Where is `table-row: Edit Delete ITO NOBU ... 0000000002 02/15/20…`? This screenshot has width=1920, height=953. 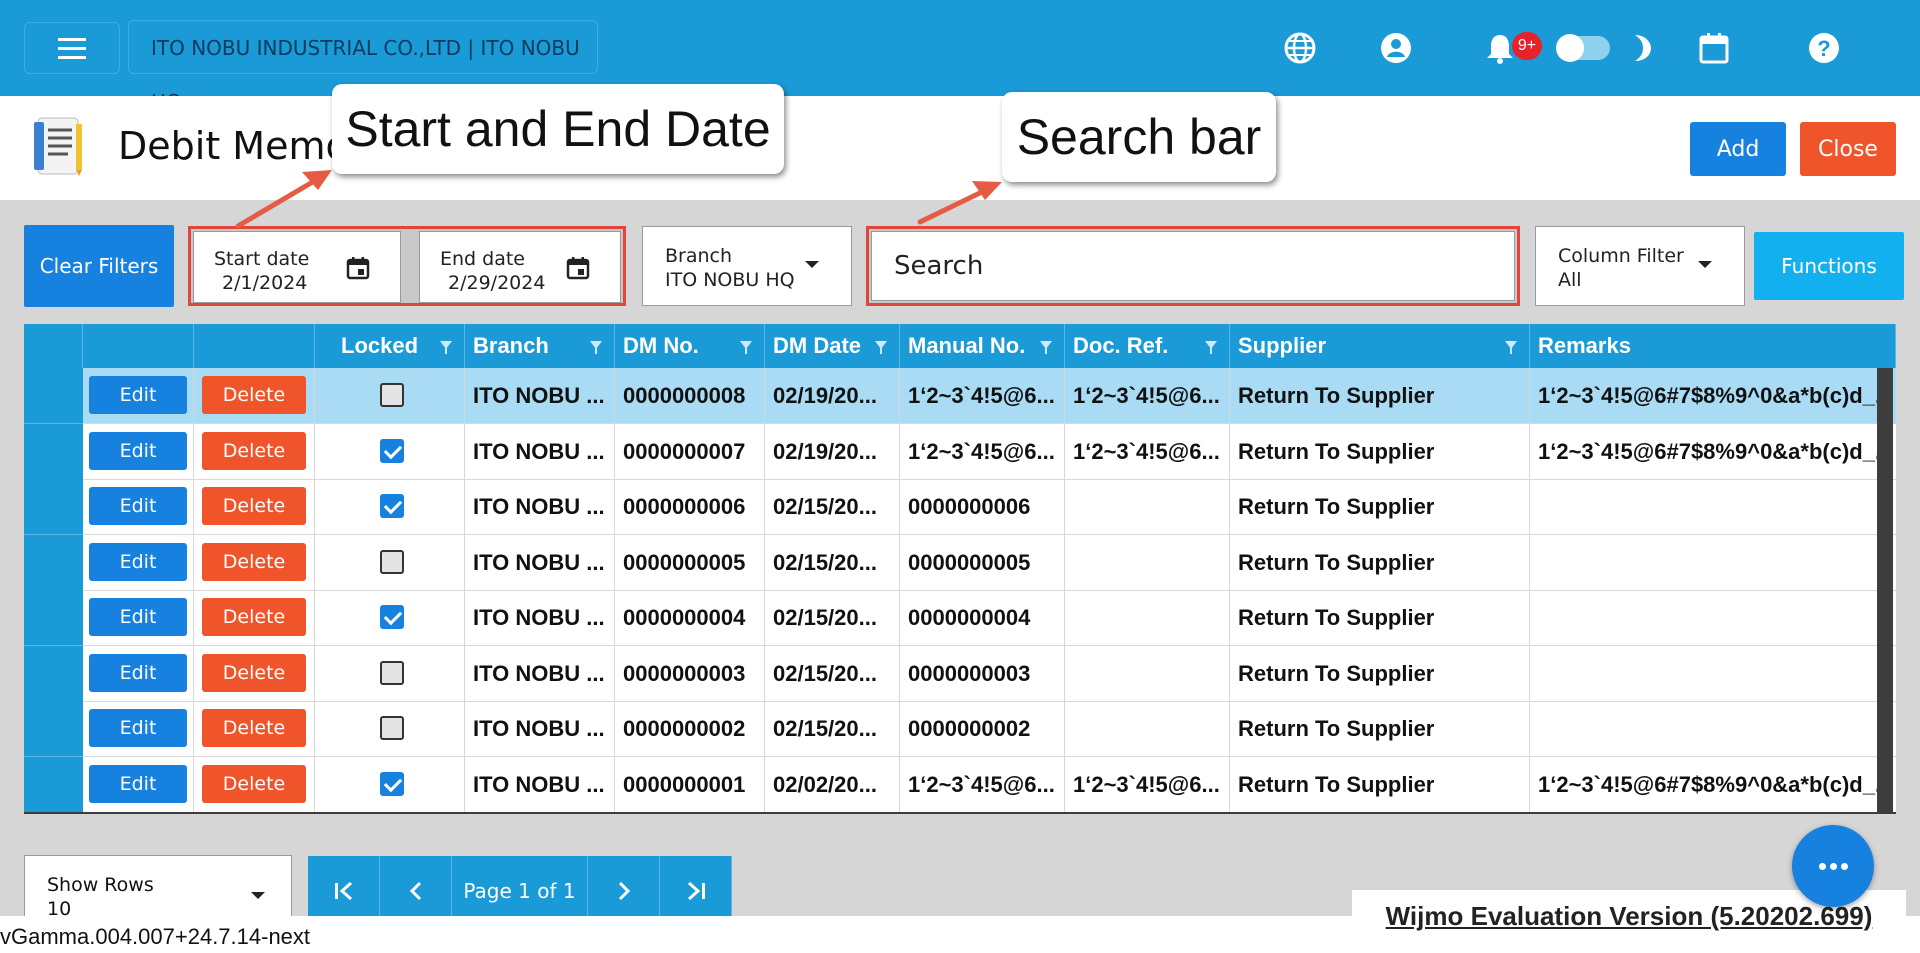 table-row: Edit Delete ITO NOBU ... 0000000002 02/15/20… is located at coordinates (989, 729).